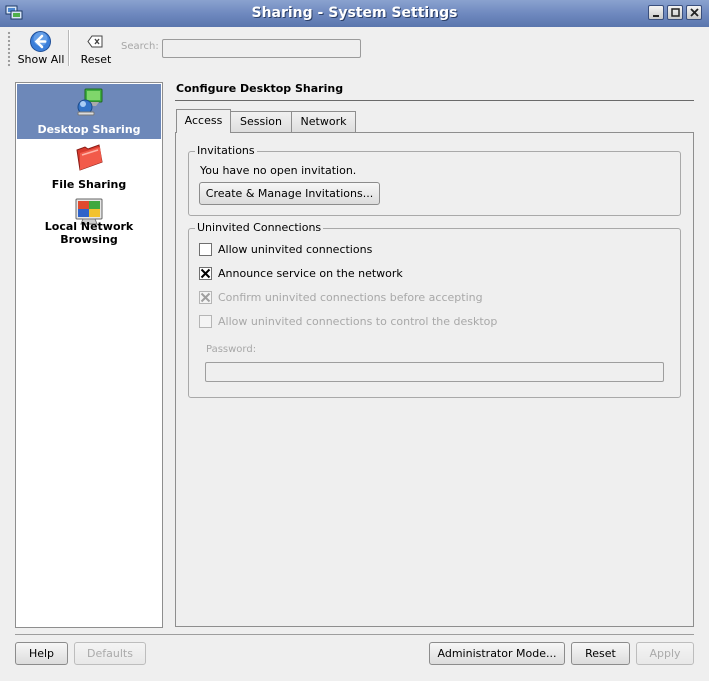 This screenshot has width=709, height=681. I want to click on confirm-uninvited-checkbox, so click(205, 297).